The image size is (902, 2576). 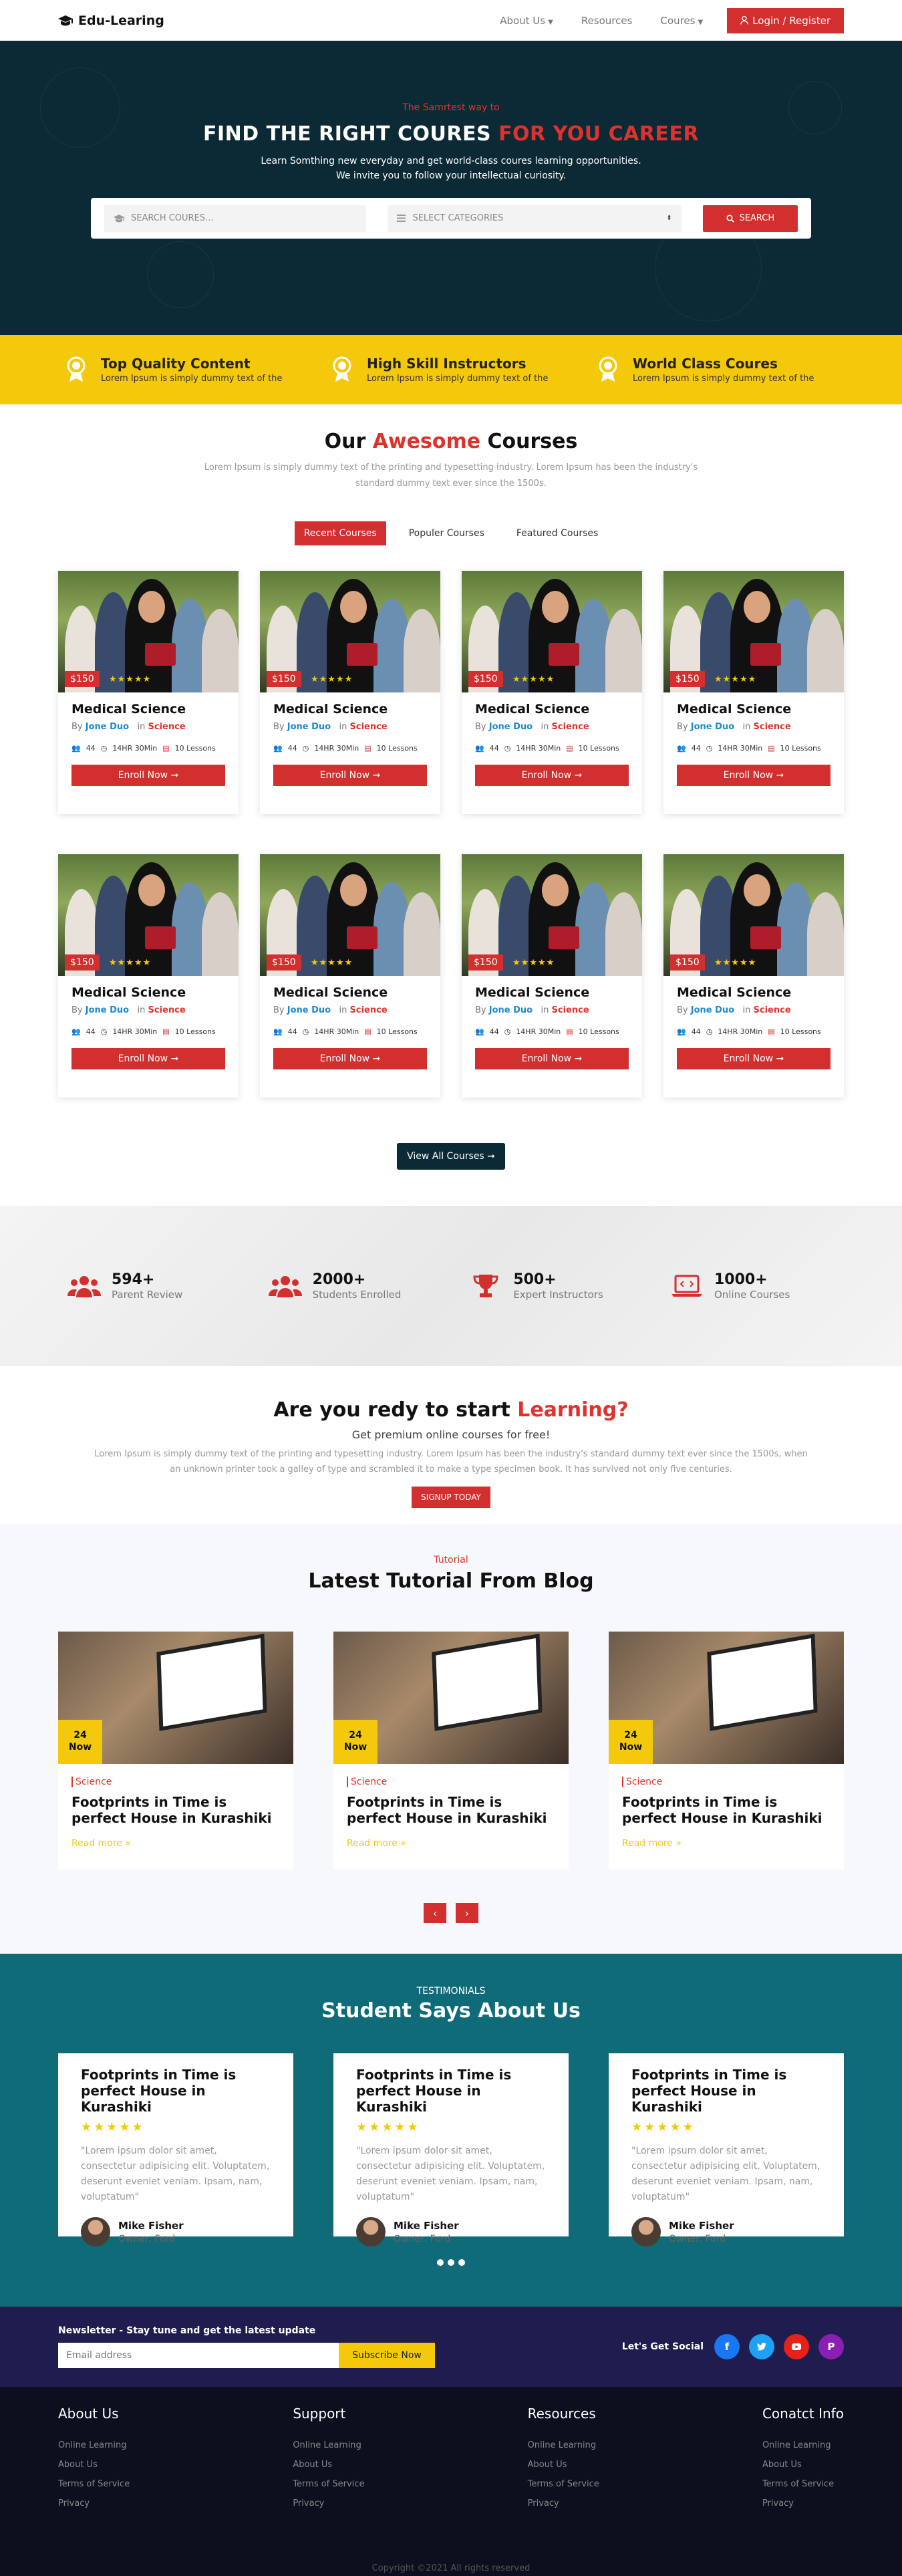 What do you see at coordinates (681, 21) in the screenshot?
I see `nav-coures: Coures ▼` at bounding box center [681, 21].